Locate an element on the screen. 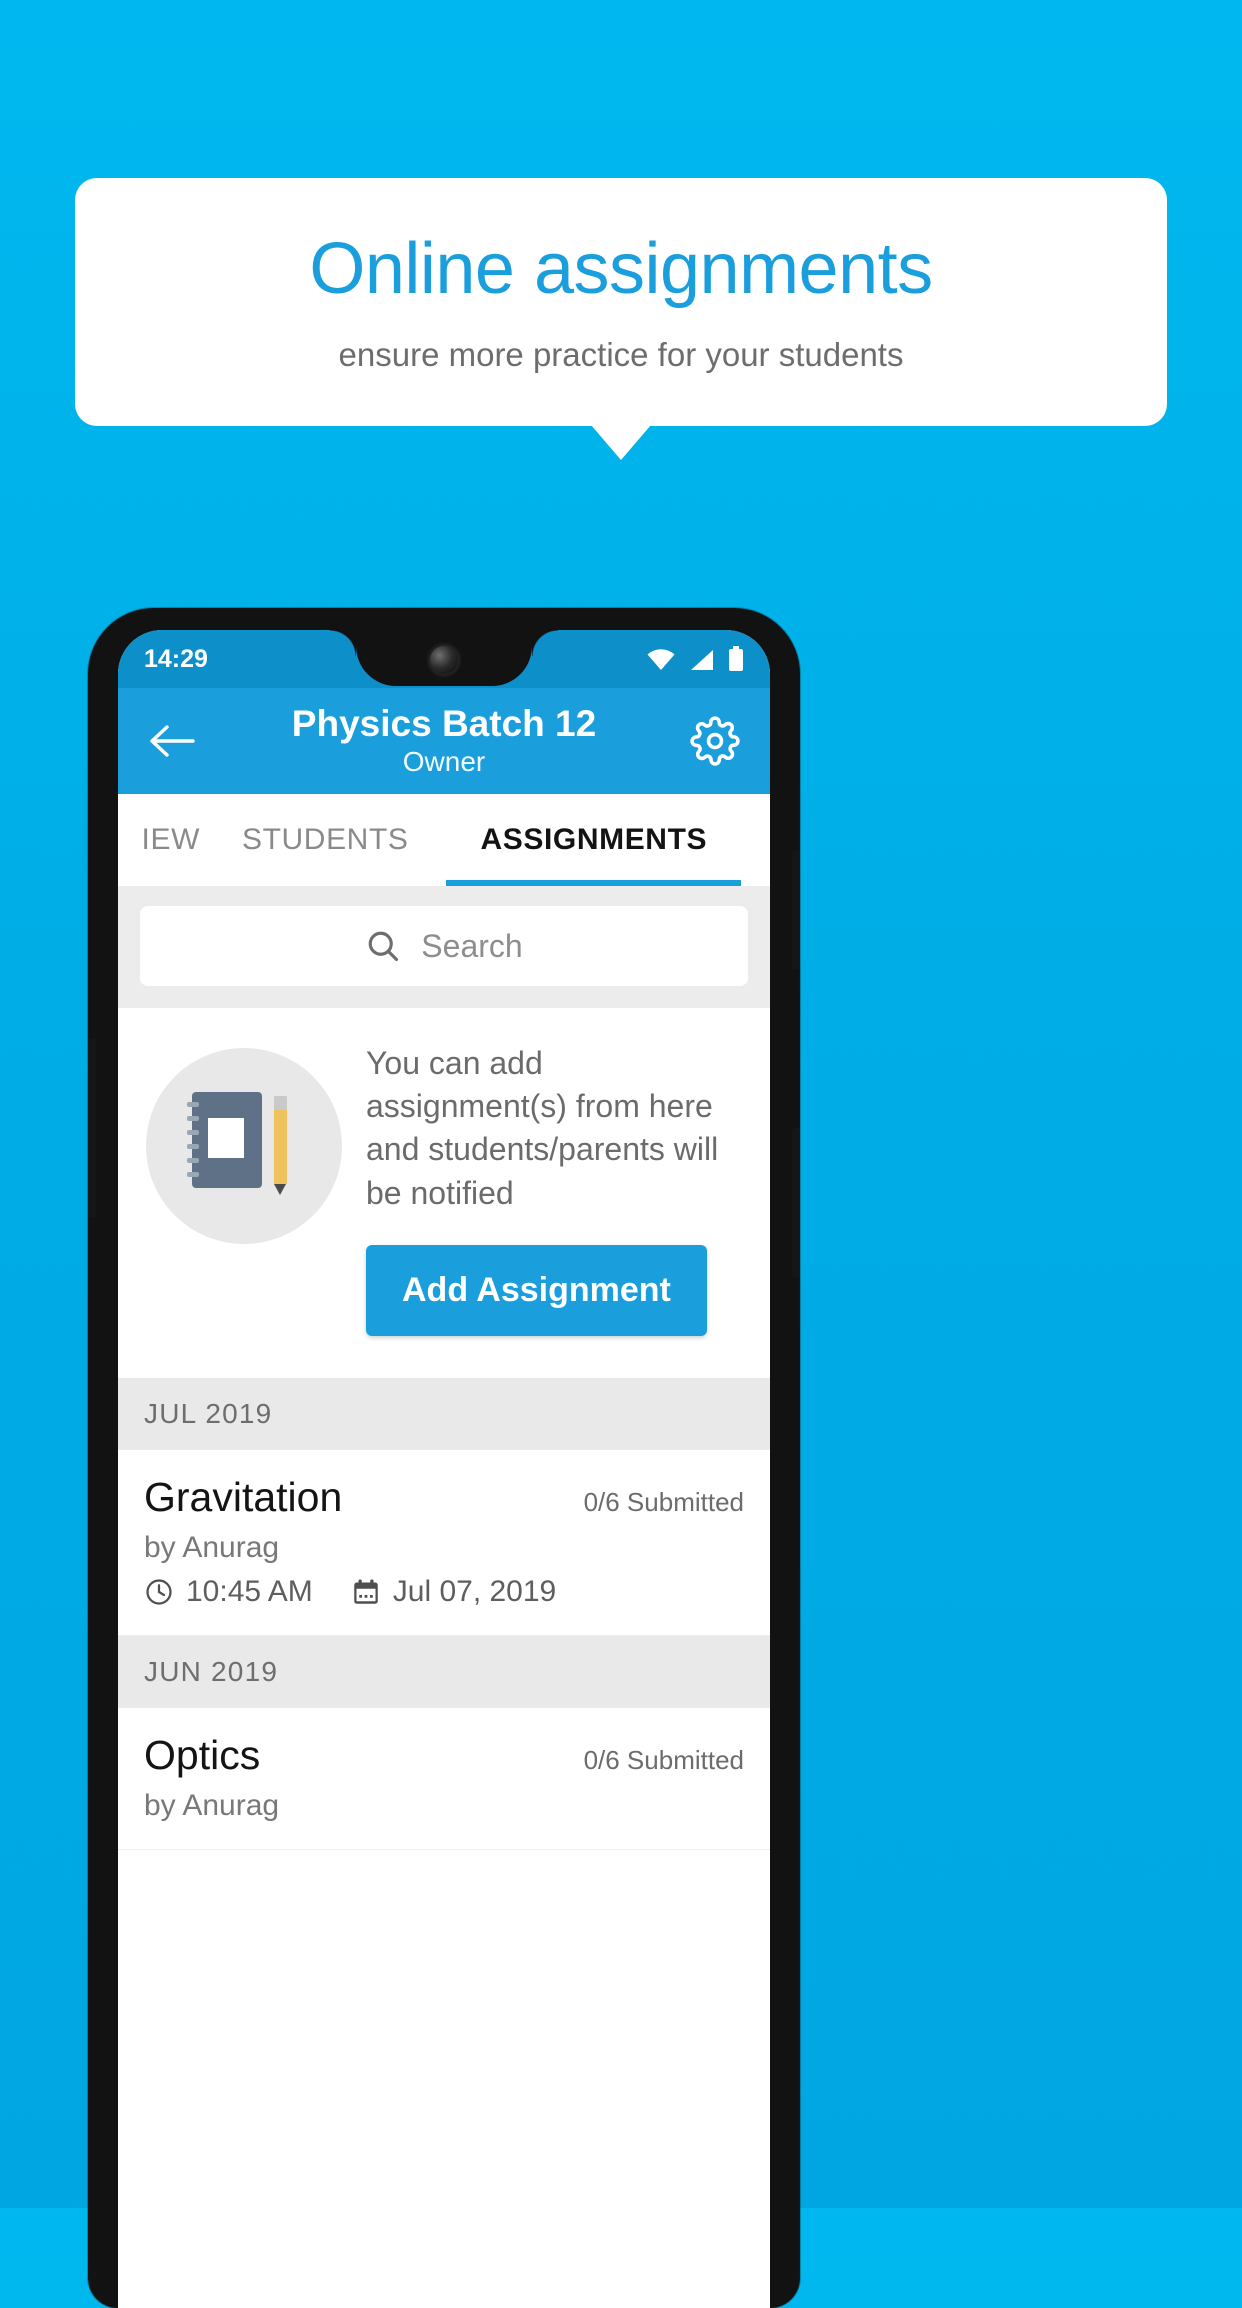 This screenshot has height=2308, width=1242. app-bar-title-block: Physics Batch 12 Owner is located at coordinates (444, 741).